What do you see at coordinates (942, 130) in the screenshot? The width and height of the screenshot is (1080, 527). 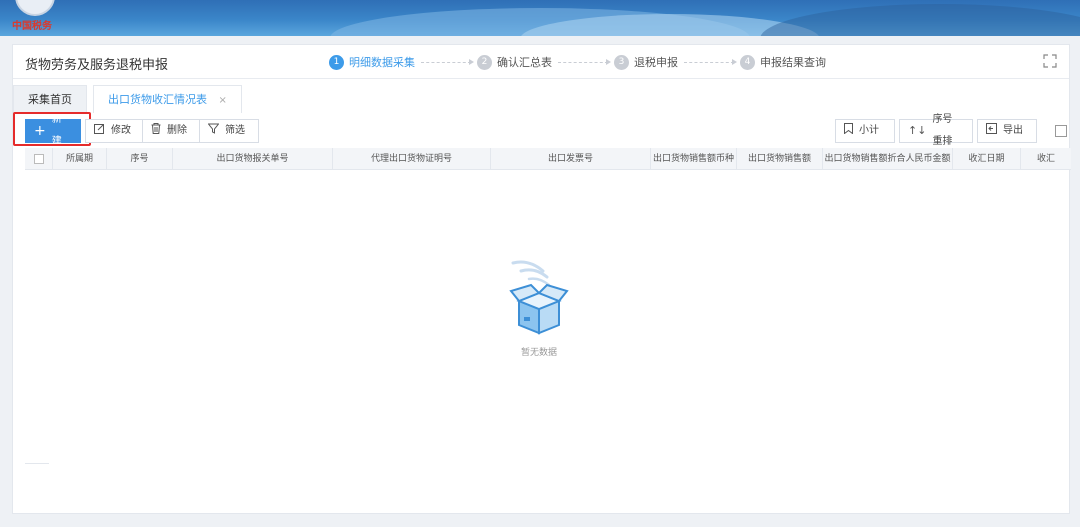 I see `button-label: 序号重排` at bounding box center [942, 130].